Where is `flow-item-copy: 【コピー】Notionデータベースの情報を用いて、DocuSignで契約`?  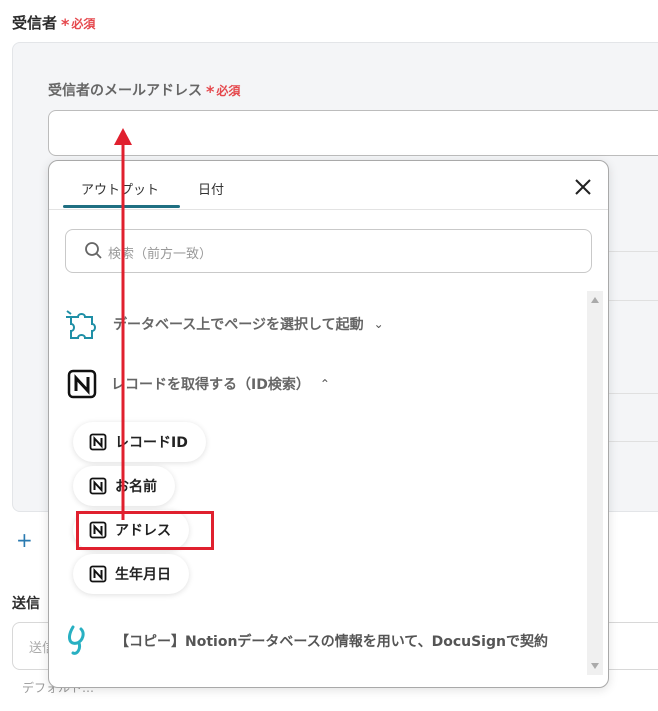
flow-item-copy: 【コピー】Notionデータベースの情報を用いて、DocuSignで契約 is located at coordinates (325, 641).